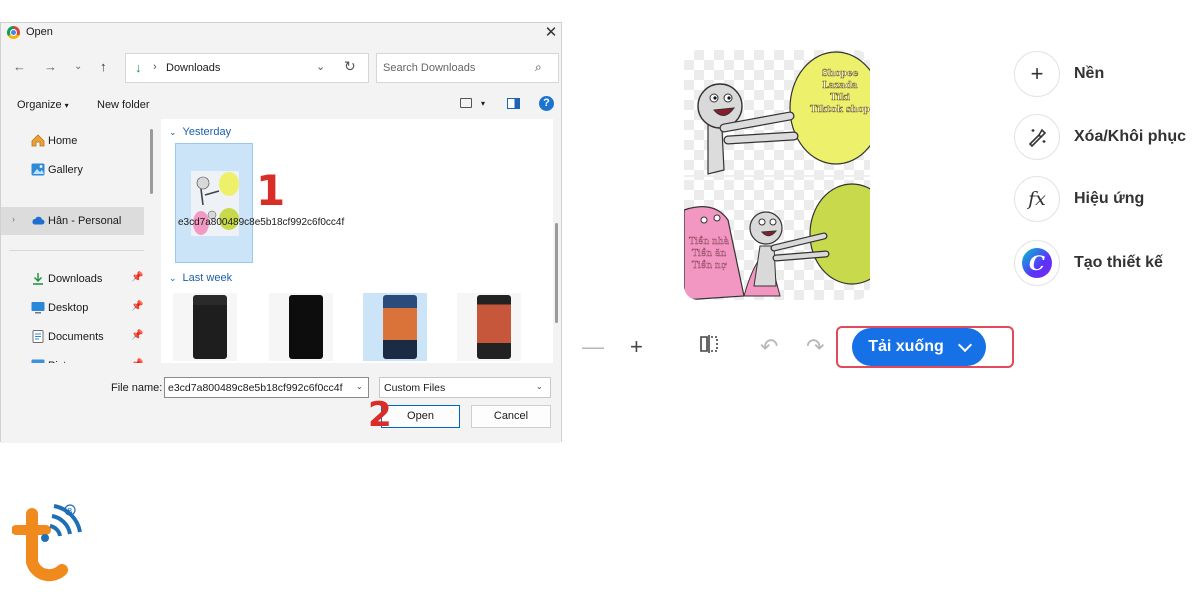 The width and height of the screenshot is (1200, 600). I want to click on tool-create-design: C Tạo thiết kế, so click(1088, 263).